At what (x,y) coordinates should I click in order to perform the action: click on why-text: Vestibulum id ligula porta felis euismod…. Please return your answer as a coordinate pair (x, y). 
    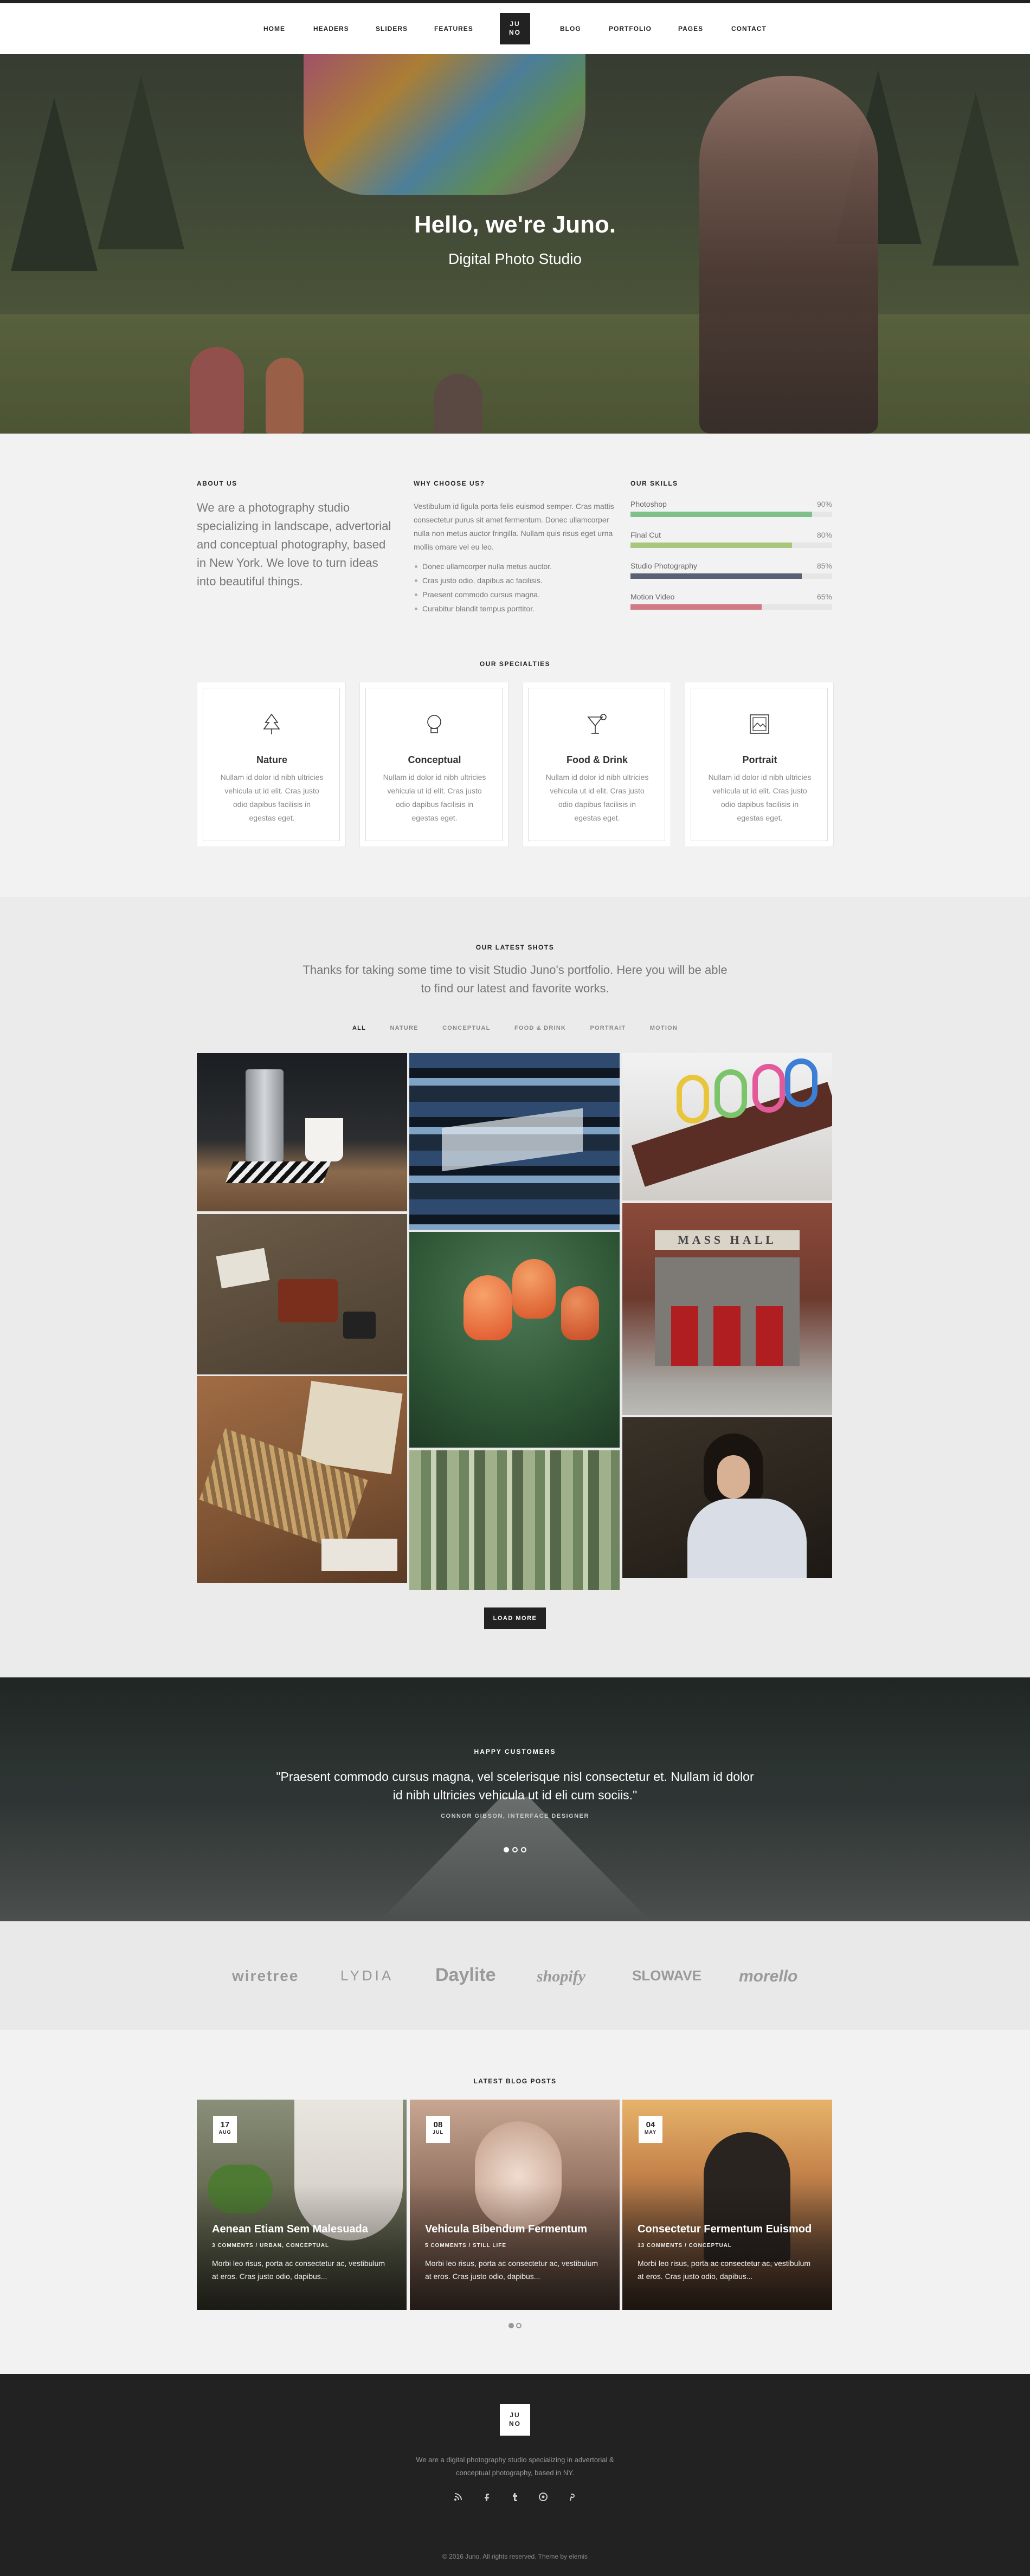
    Looking at the image, I should click on (514, 526).